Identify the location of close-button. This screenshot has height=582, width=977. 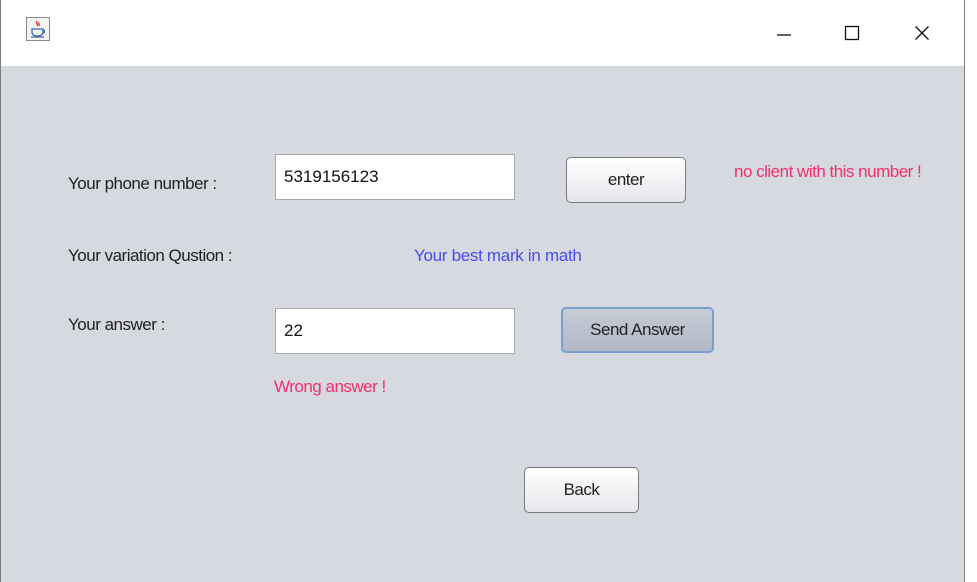
(922, 33).